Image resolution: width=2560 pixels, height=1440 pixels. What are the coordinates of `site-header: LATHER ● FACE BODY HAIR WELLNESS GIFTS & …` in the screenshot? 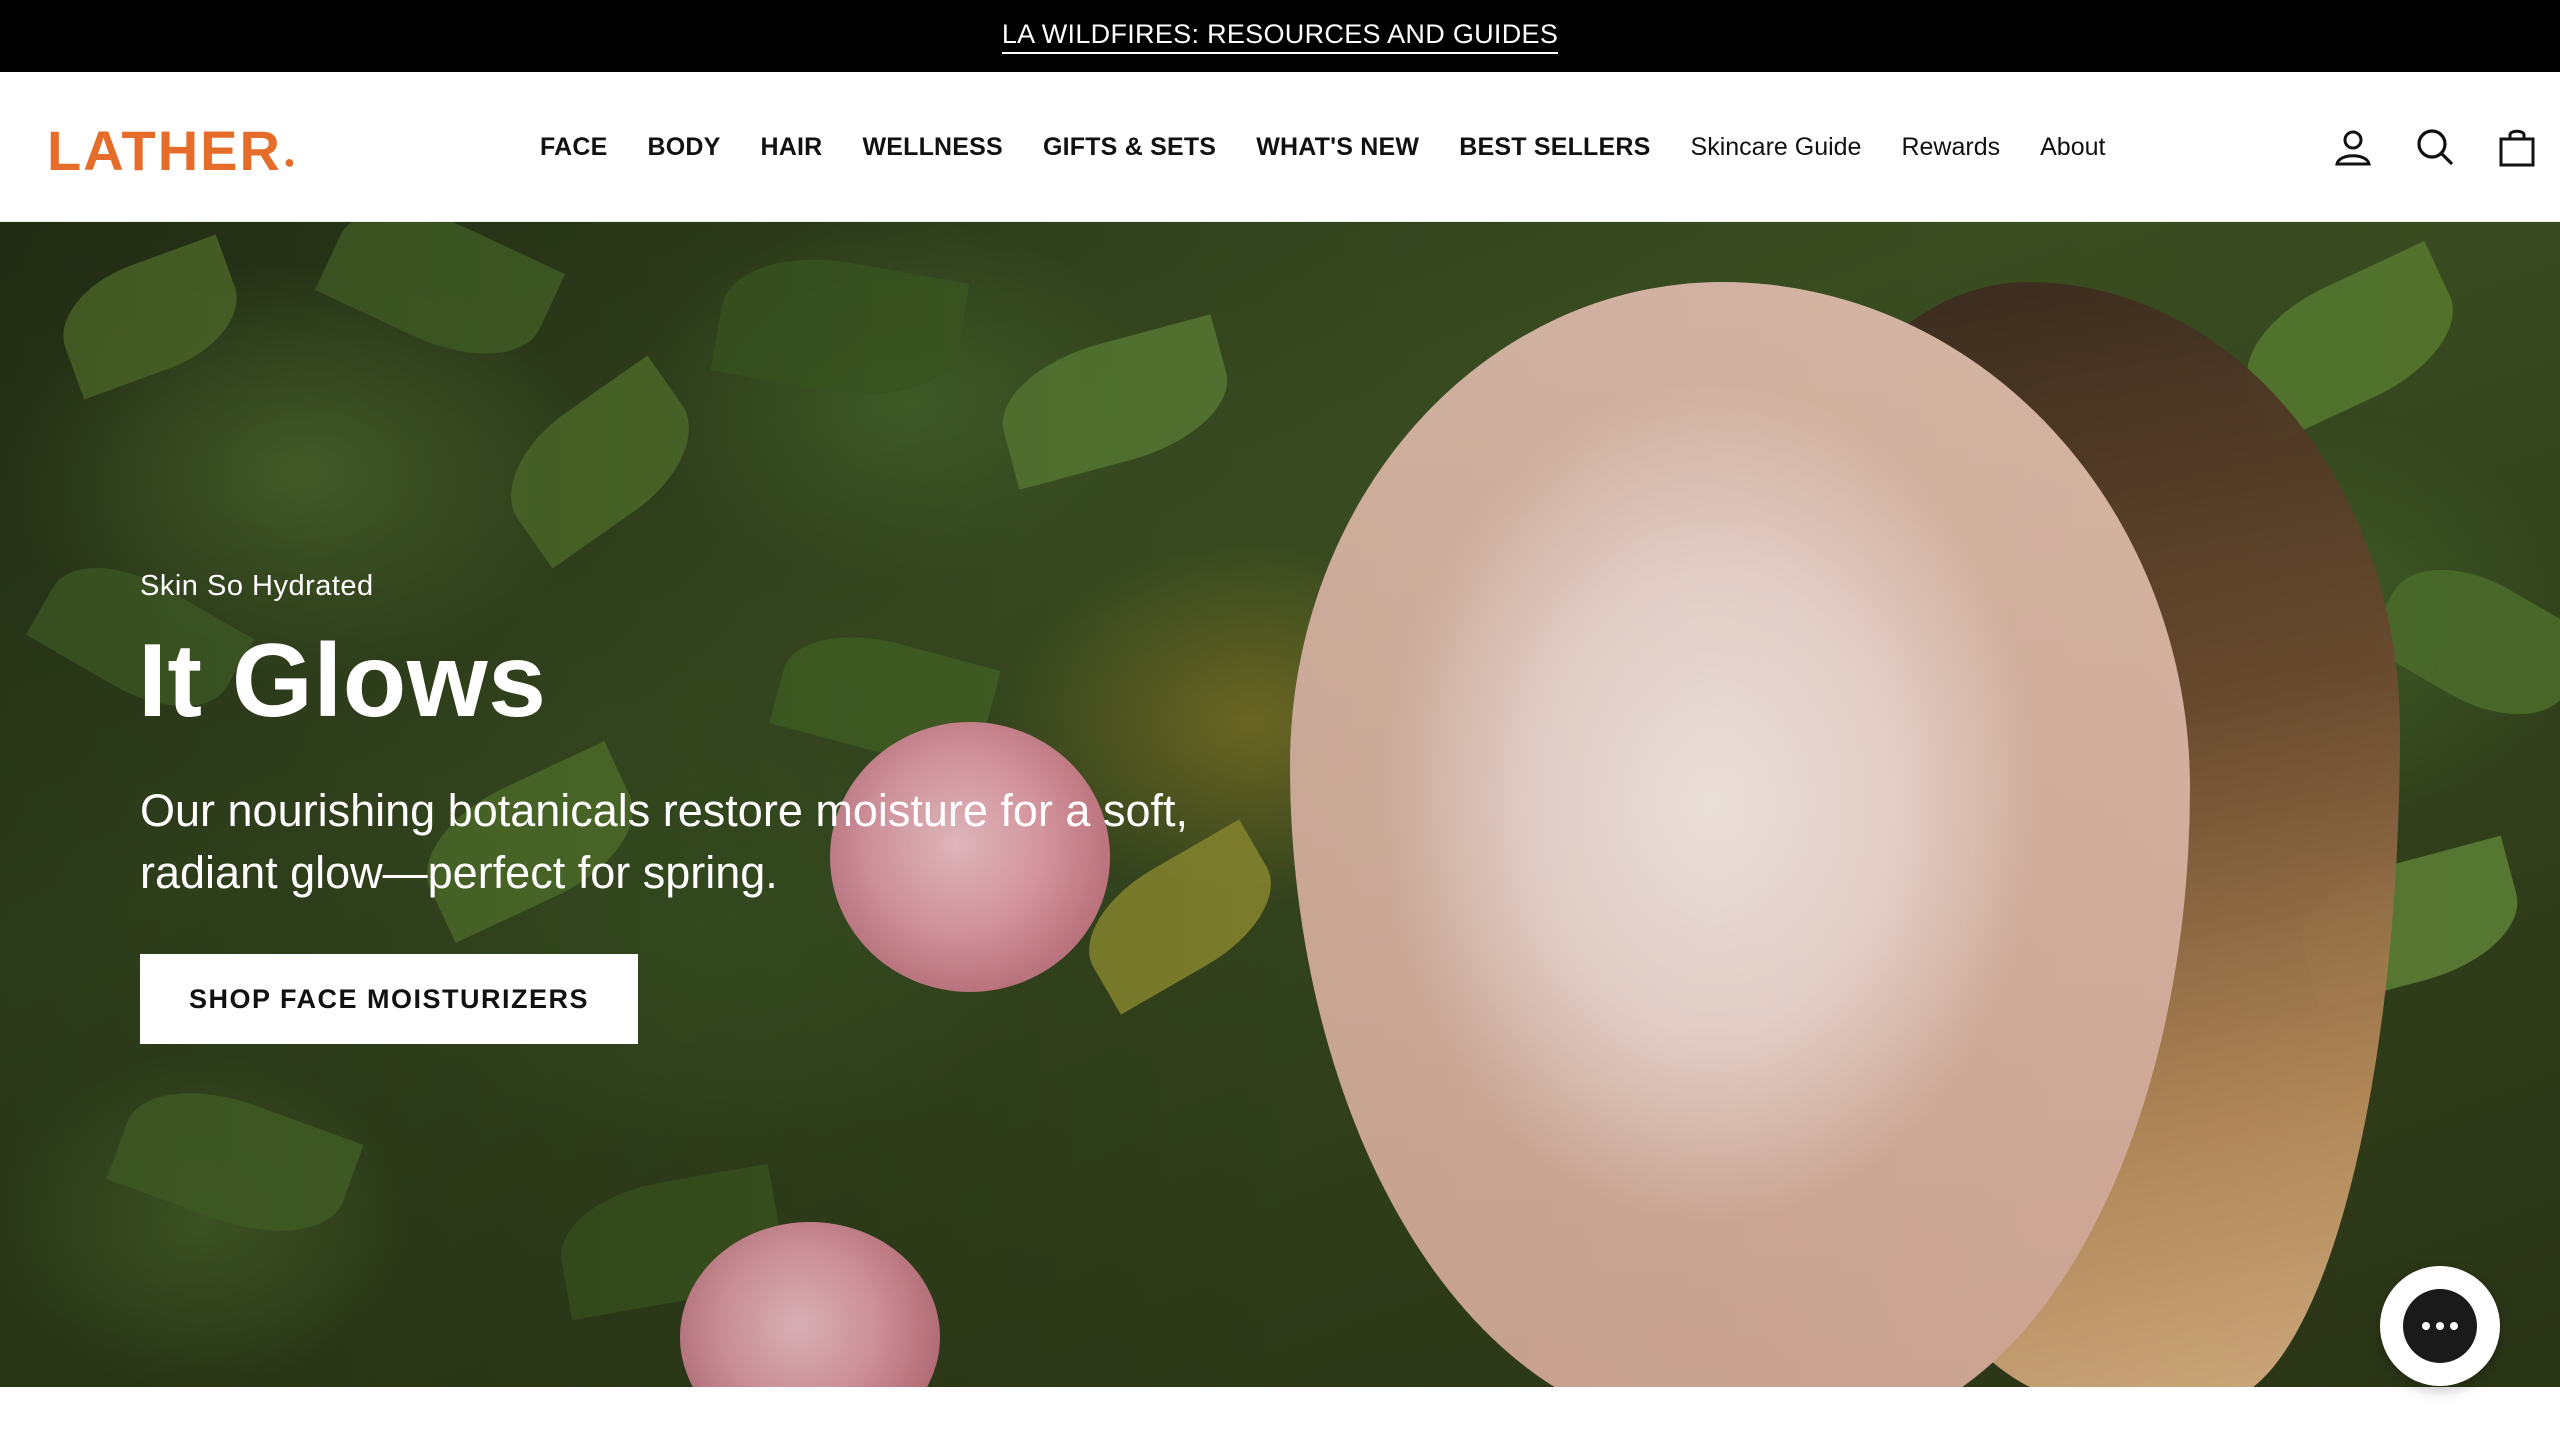 It's located at (1280, 147).